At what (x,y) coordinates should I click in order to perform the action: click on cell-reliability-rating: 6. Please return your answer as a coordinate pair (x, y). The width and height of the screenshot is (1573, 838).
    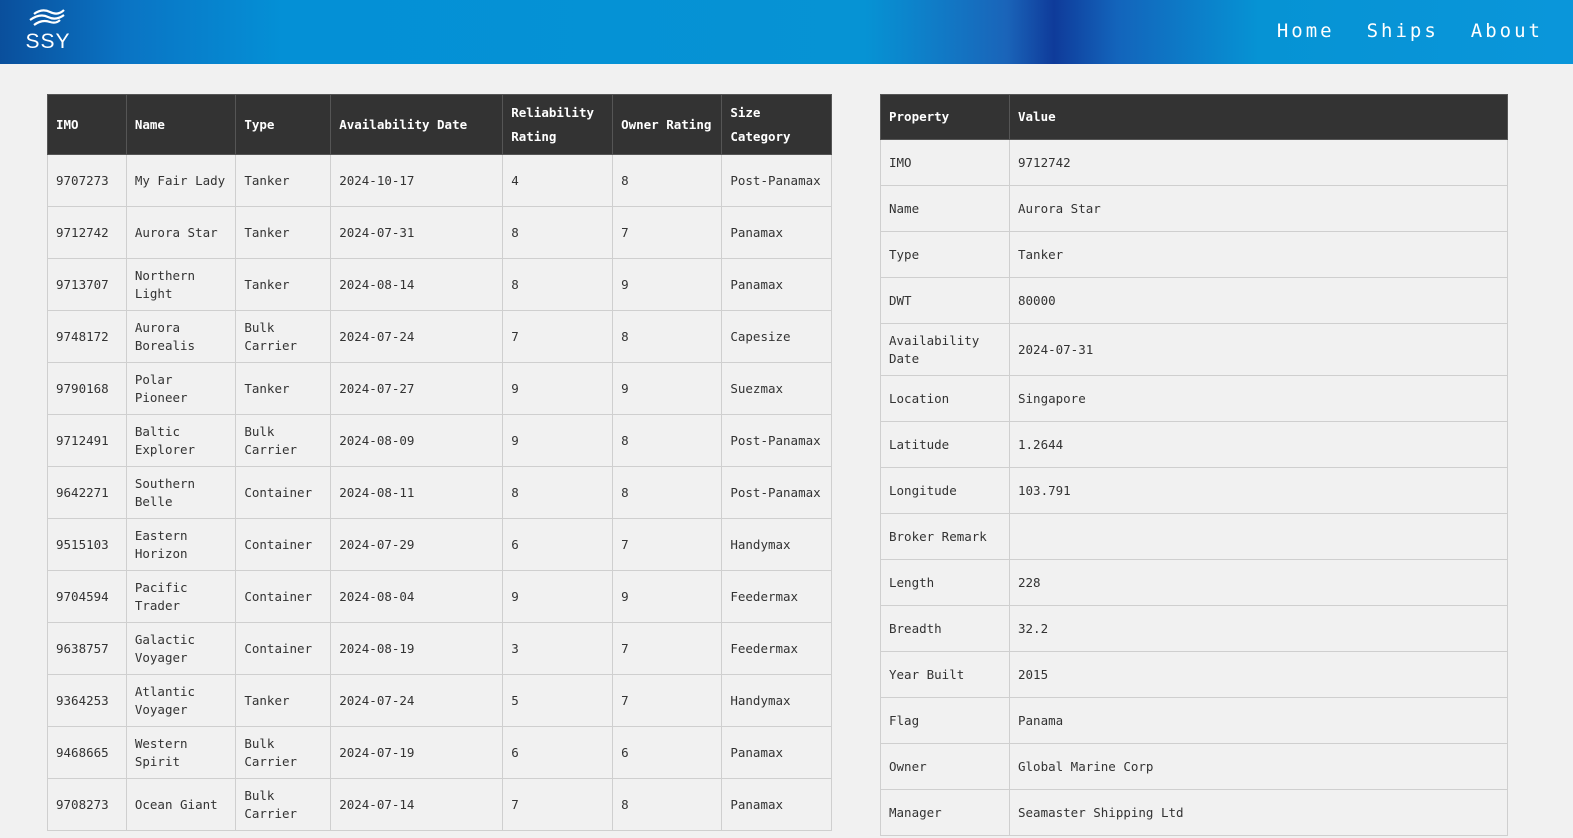
    Looking at the image, I should click on (558, 752).